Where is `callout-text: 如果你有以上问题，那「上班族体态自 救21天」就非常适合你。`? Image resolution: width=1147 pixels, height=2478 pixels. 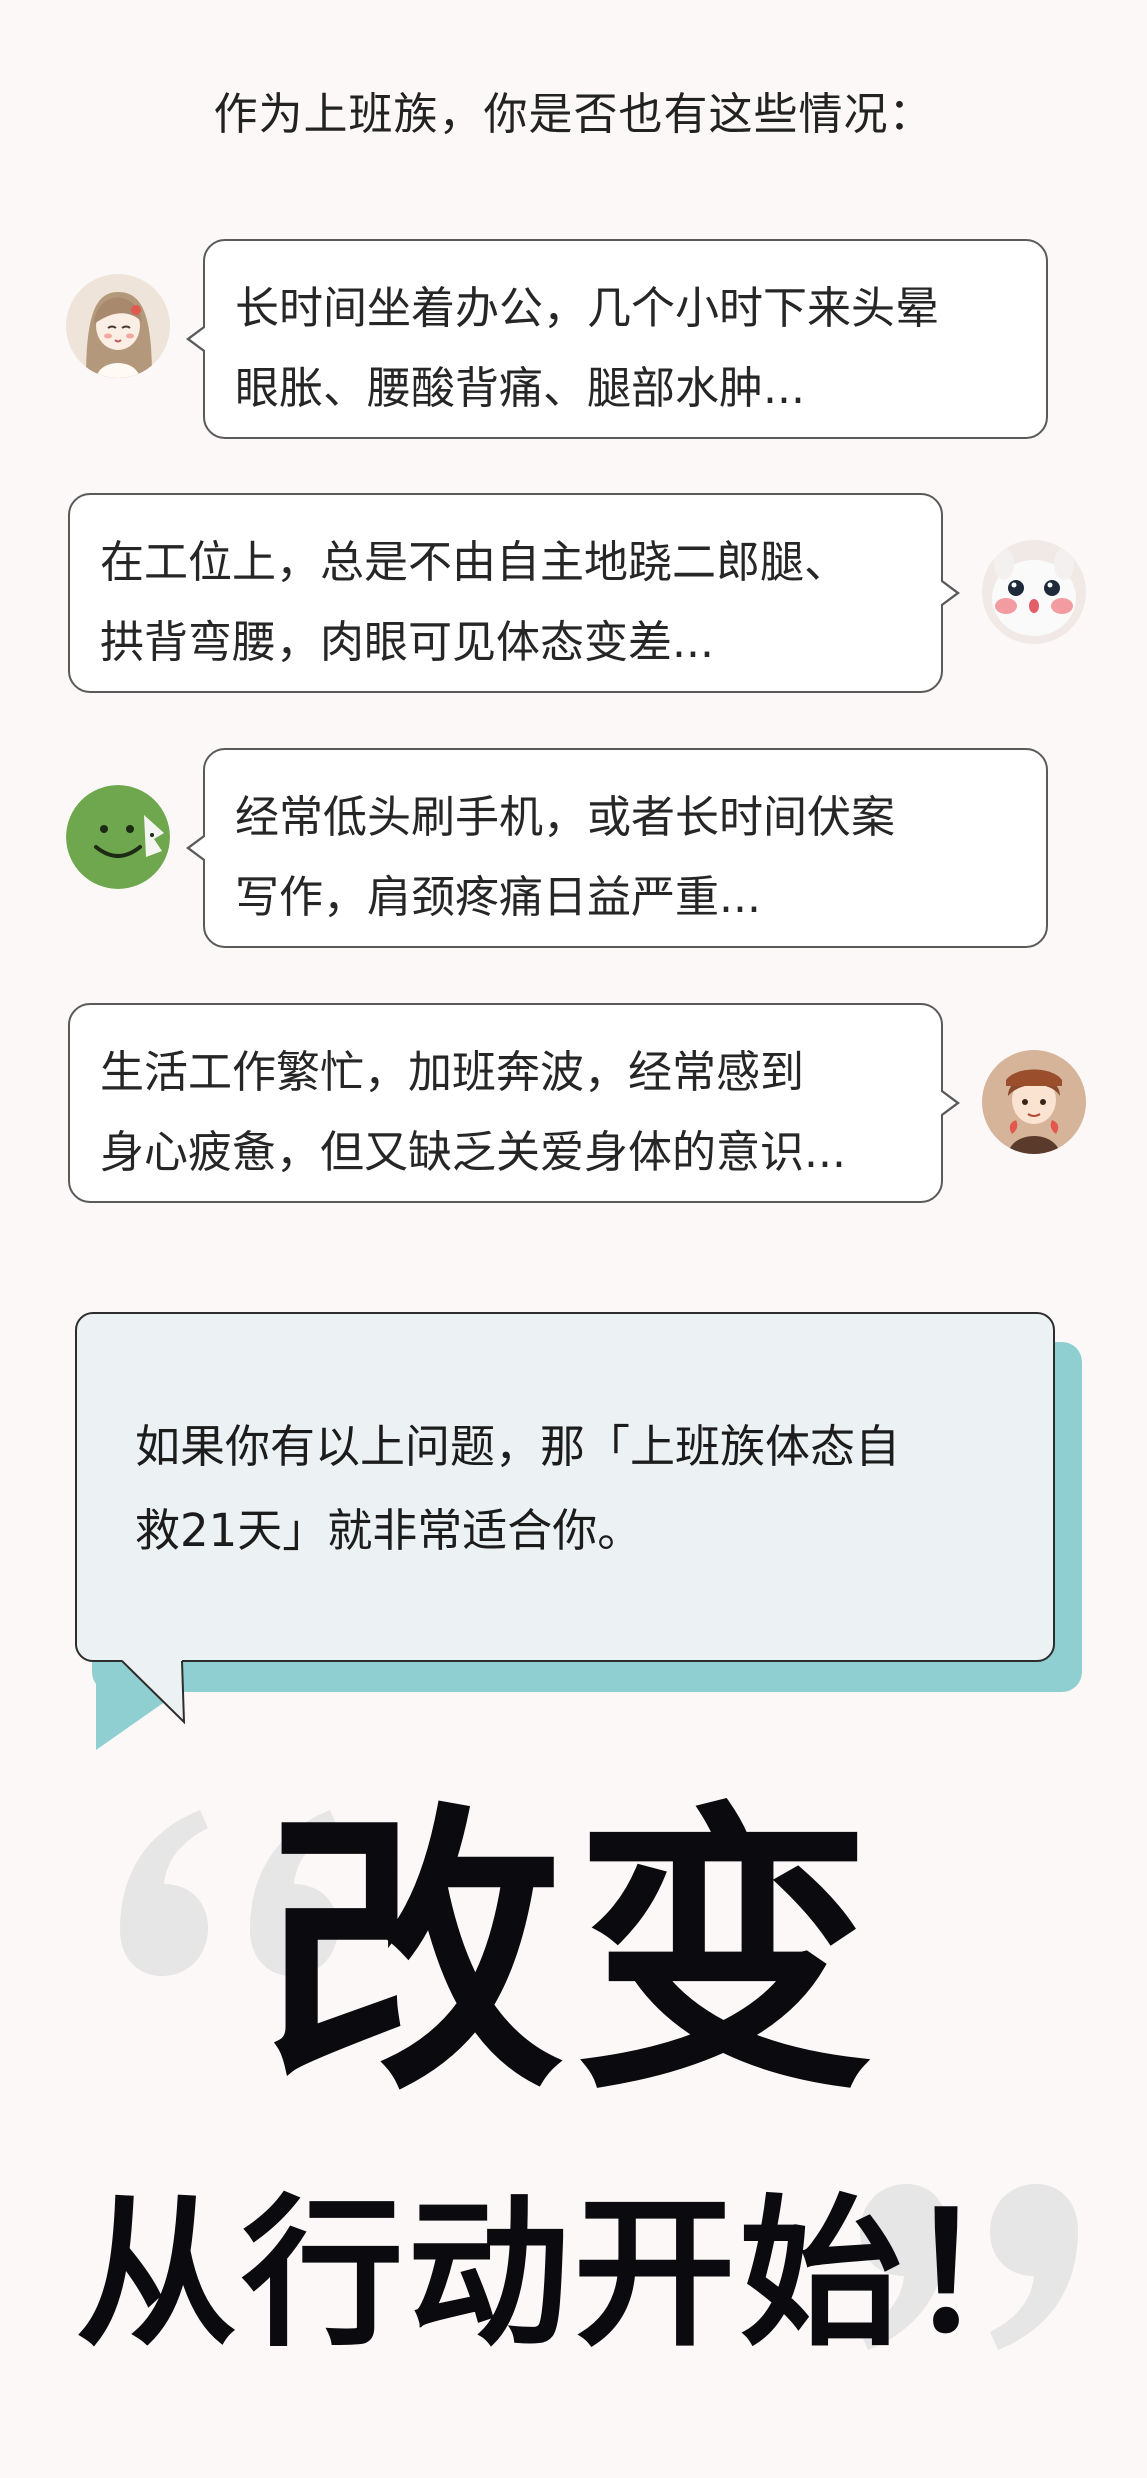 callout-text: 如果你有以上问题，那「上班族体态自 救21天」就非常适合你。 is located at coordinates (585, 1489).